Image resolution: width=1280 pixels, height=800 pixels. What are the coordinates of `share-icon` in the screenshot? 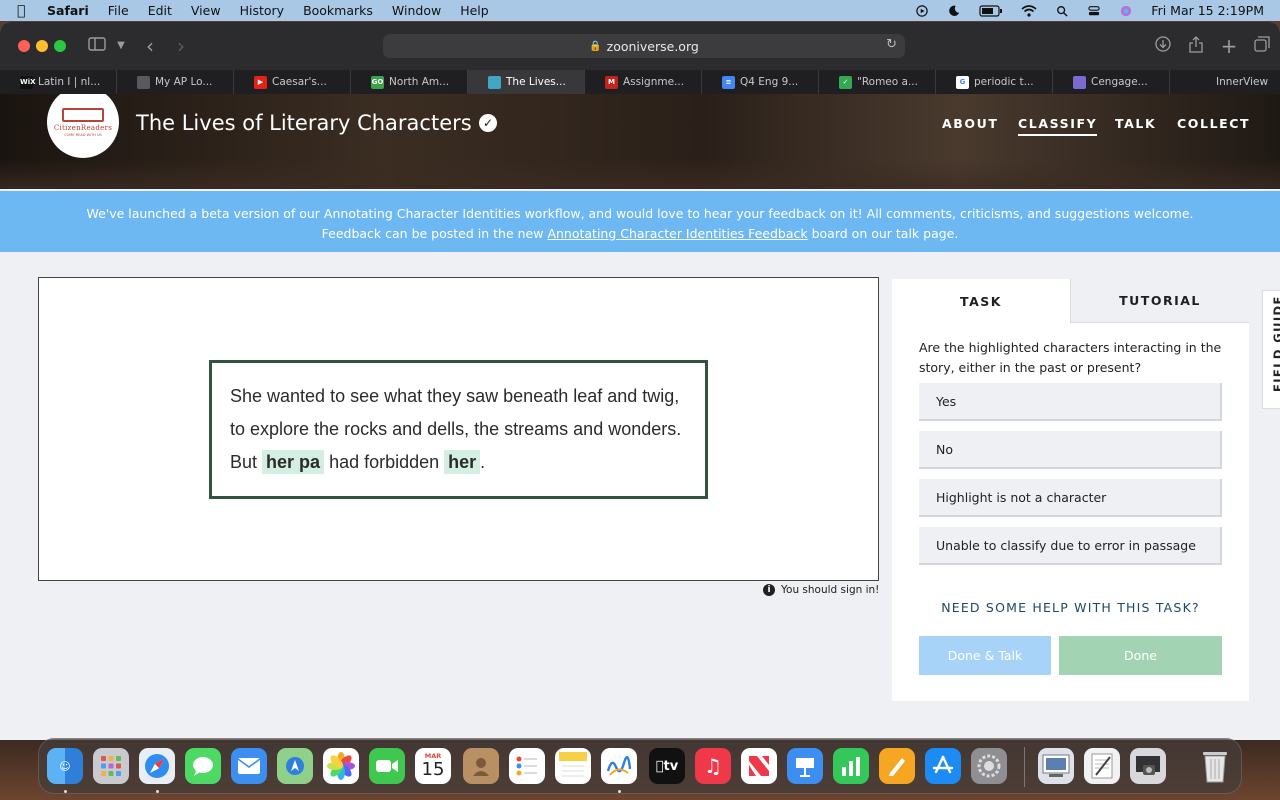 It's located at (1196, 46).